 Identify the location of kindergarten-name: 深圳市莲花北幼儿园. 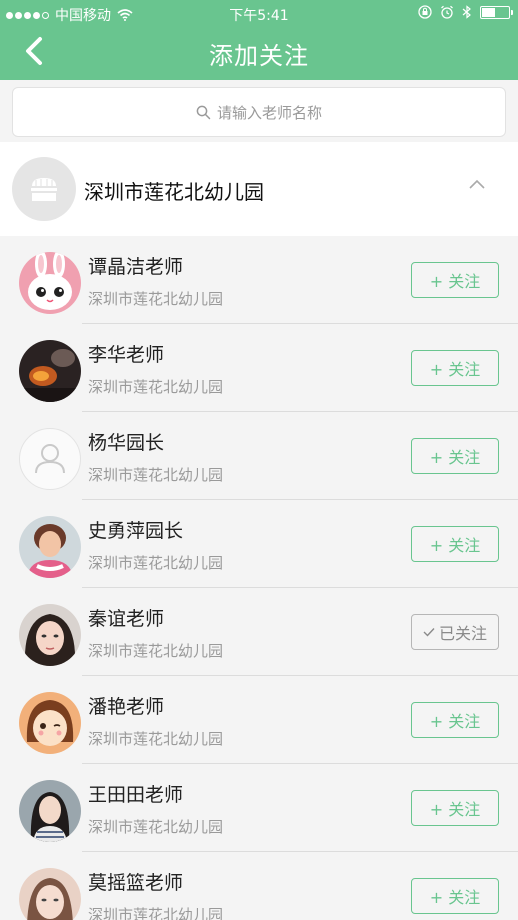
(174, 192).